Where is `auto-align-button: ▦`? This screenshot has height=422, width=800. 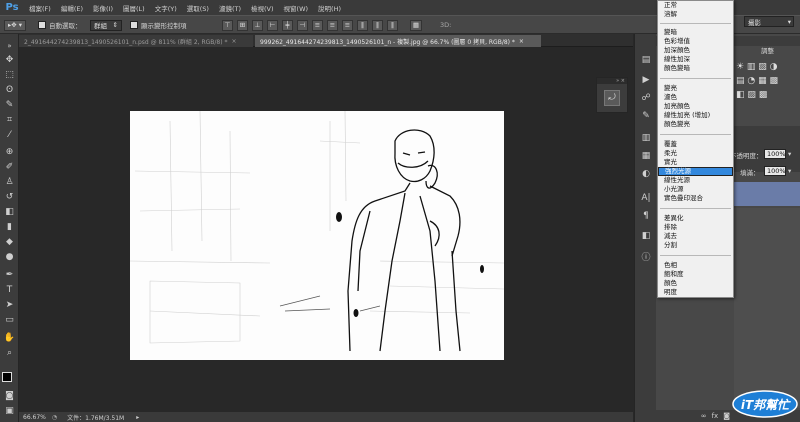
auto-align-button: ▦ is located at coordinates (416, 25).